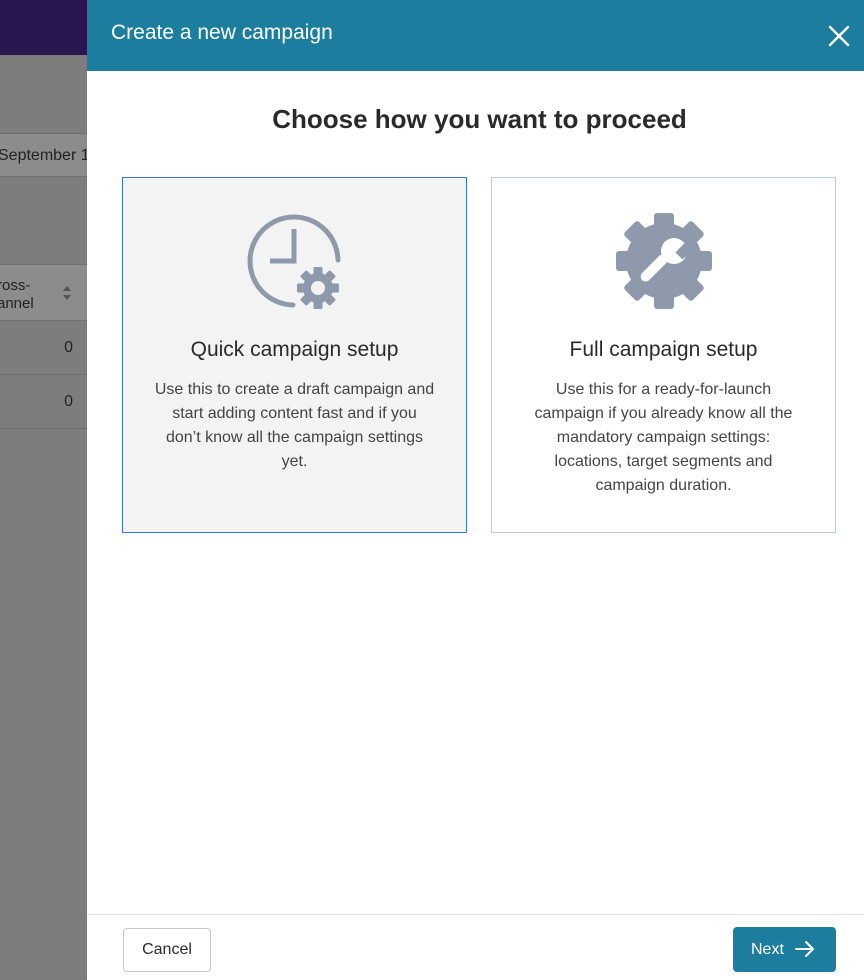 The image size is (864, 980). I want to click on page-heading: Choose how you want to proceed, so click(479, 119).